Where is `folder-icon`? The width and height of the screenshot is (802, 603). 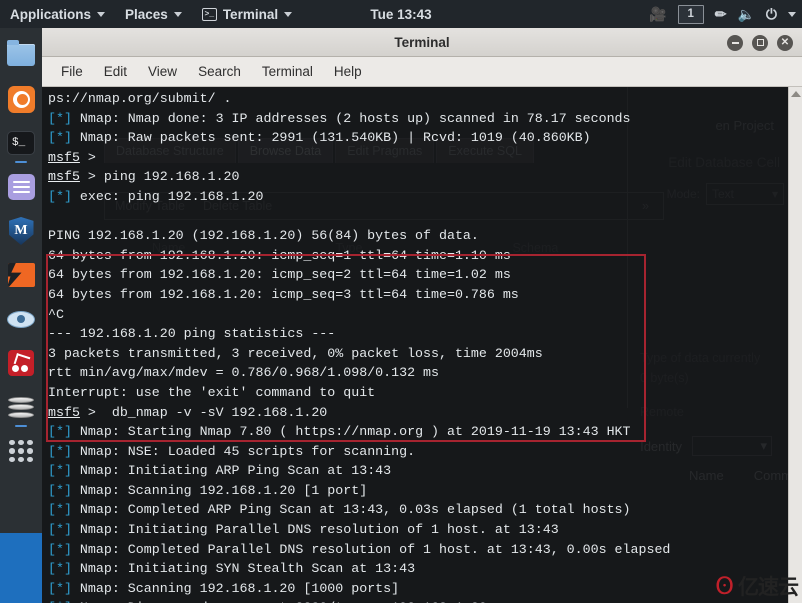 folder-icon is located at coordinates (21, 53).